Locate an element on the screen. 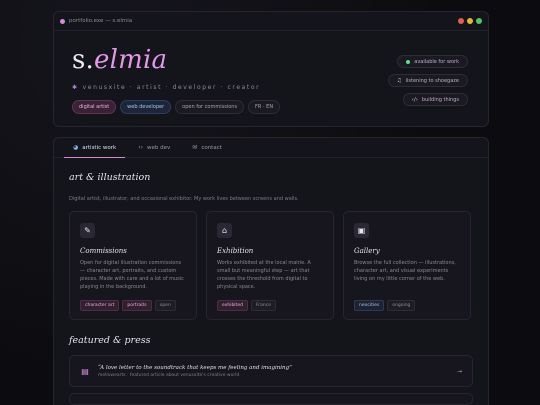 The height and width of the screenshot is (405, 540). building-pill: ‹/› building things is located at coordinates (435, 99).